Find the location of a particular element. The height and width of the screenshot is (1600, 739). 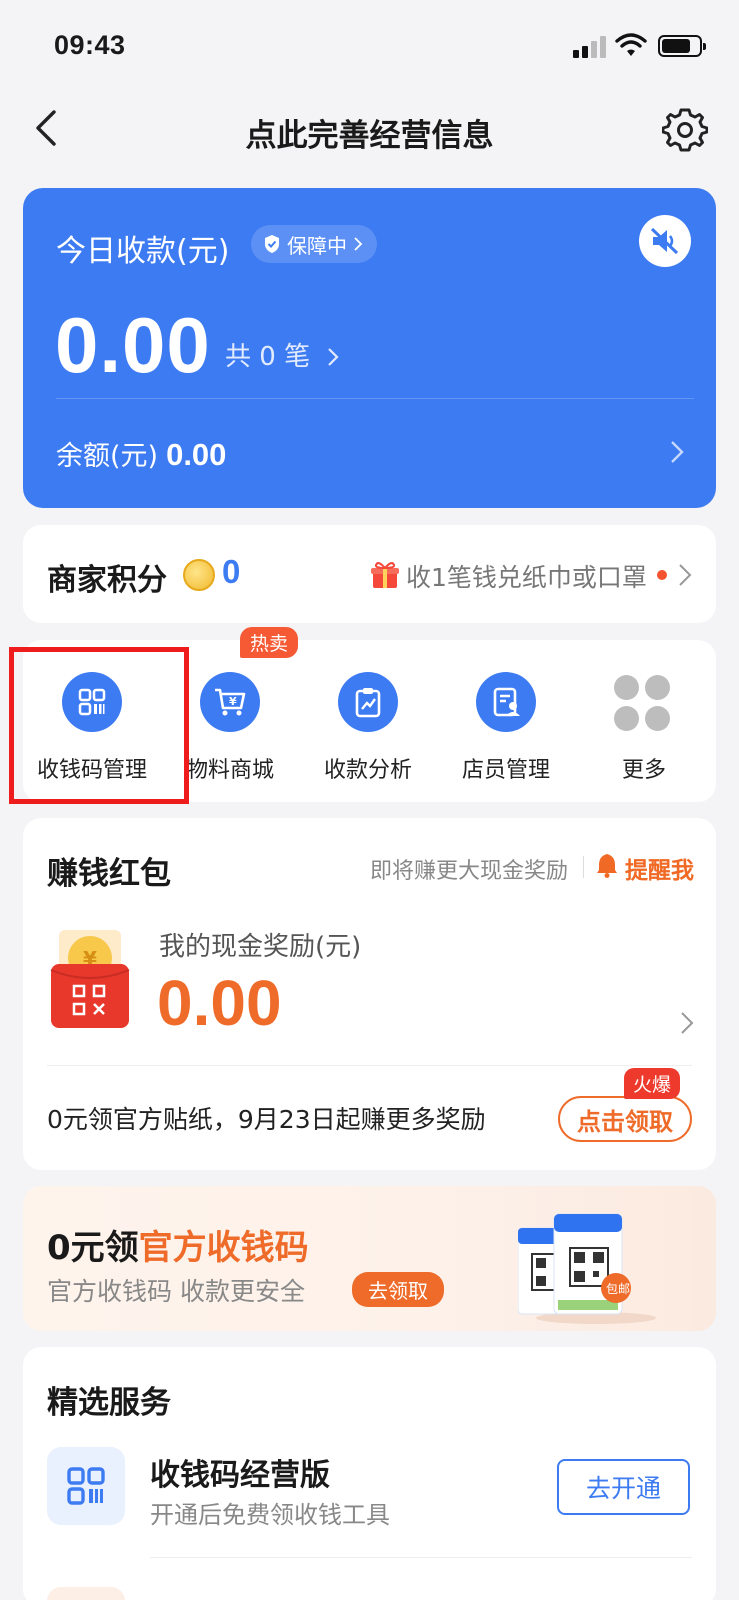

battery-icon is located at coordinates (682, 46).